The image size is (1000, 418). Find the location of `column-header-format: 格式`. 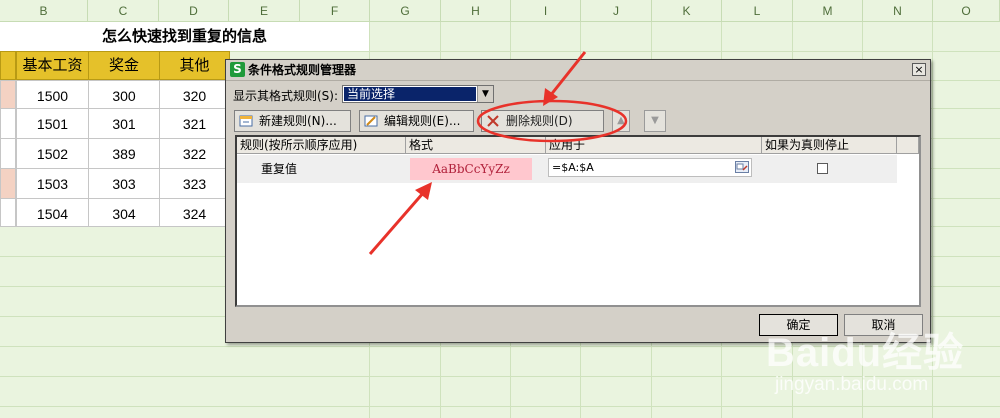

column-header-format: 格式 is located at coordinates (476, 145).